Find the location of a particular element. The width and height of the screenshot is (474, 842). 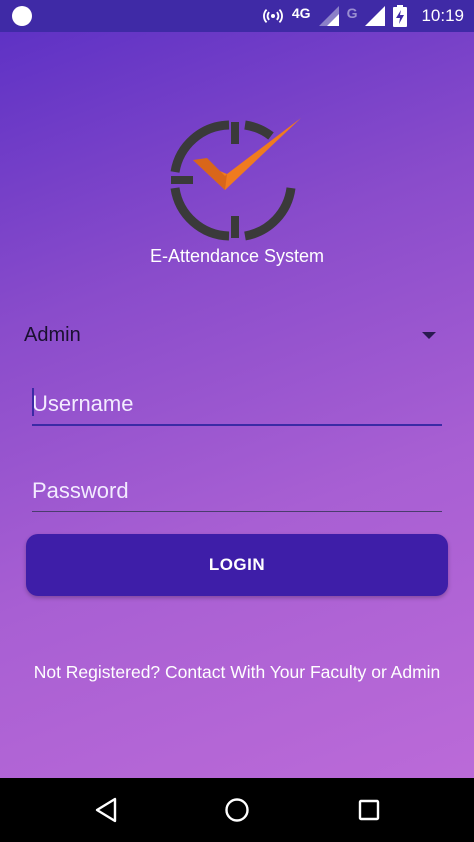

password-input is located at coordinates (237, 490).